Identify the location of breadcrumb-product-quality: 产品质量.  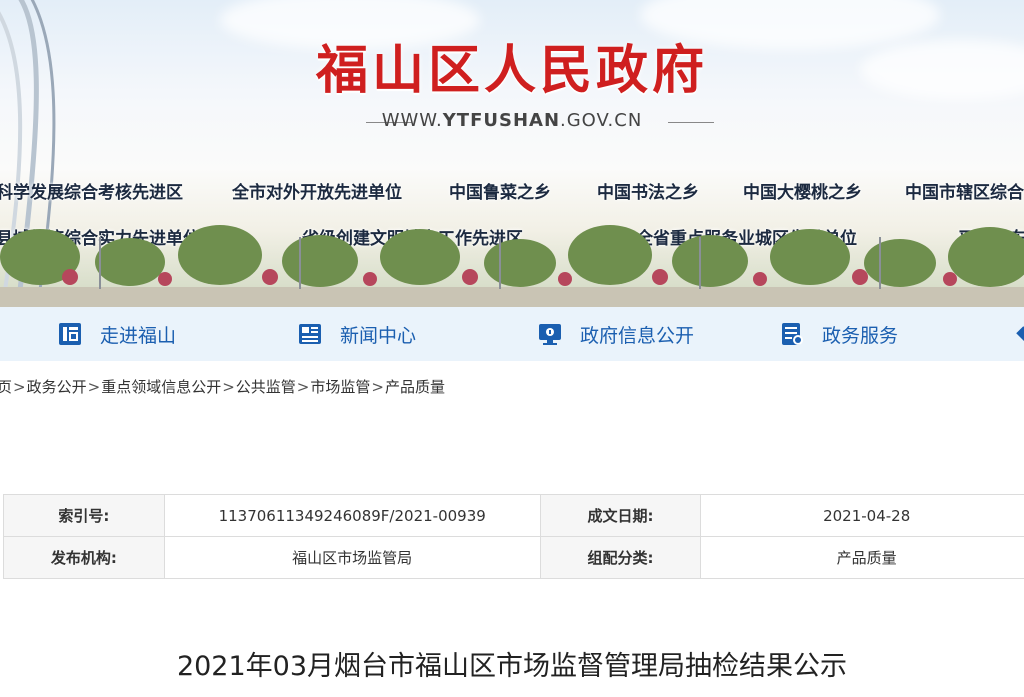
(415, 387).